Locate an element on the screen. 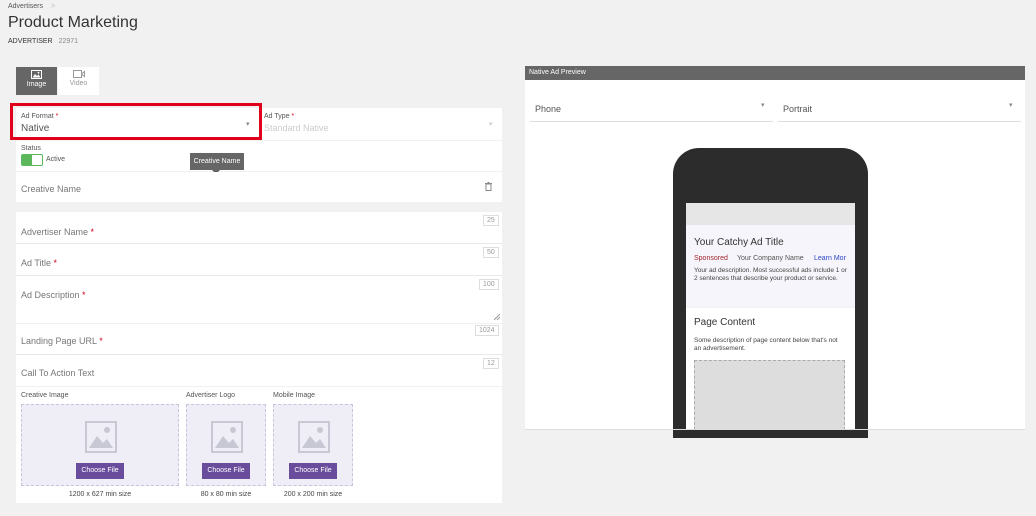 This screenshot has width=1036, height=516. status-toggle is located at coordinates (32, 160).